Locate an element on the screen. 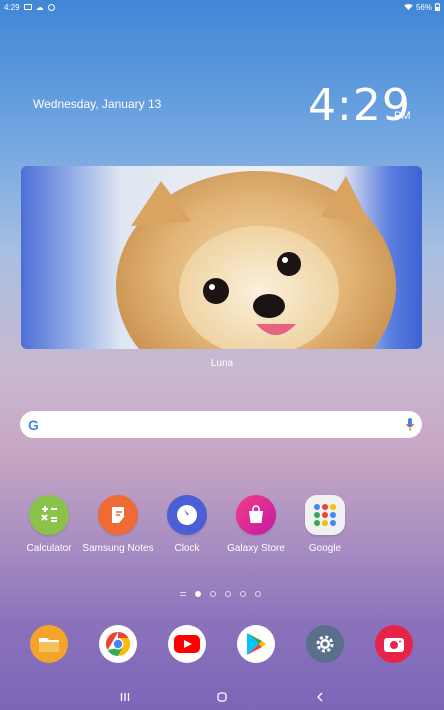 The image size is (444, 710). clock-time: 4:29 is located at coordinates (359, 105).